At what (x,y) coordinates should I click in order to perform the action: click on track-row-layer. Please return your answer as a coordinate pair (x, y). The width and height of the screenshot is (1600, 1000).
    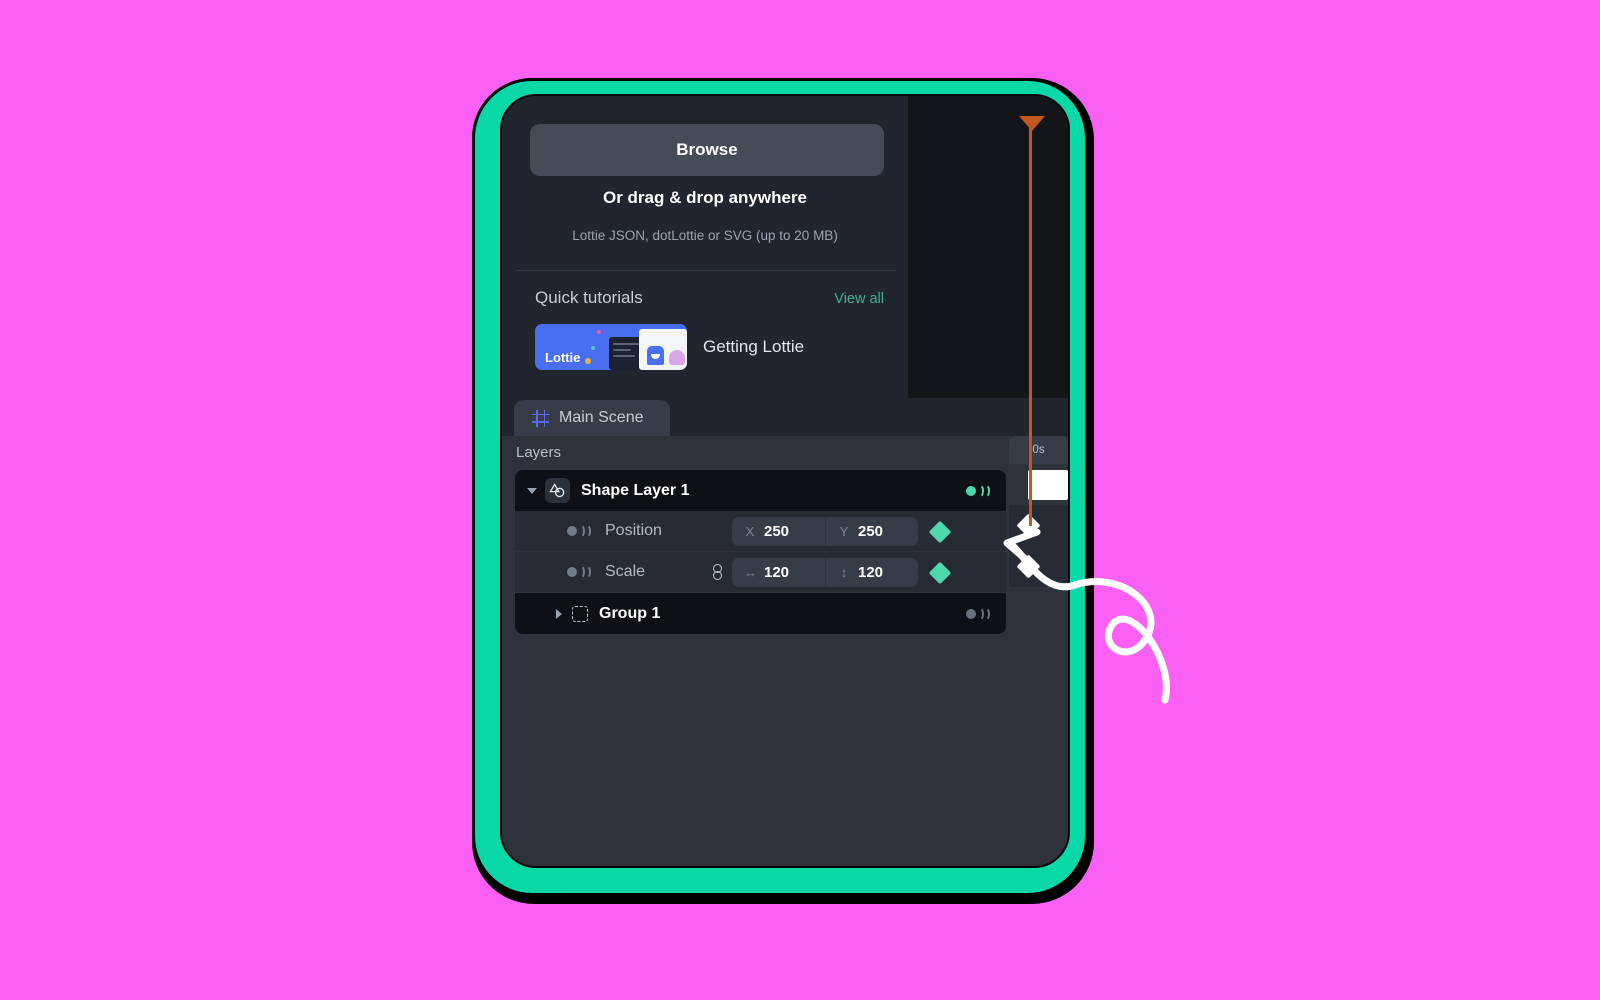
    Looking at the image, I should click on (1038, 484).